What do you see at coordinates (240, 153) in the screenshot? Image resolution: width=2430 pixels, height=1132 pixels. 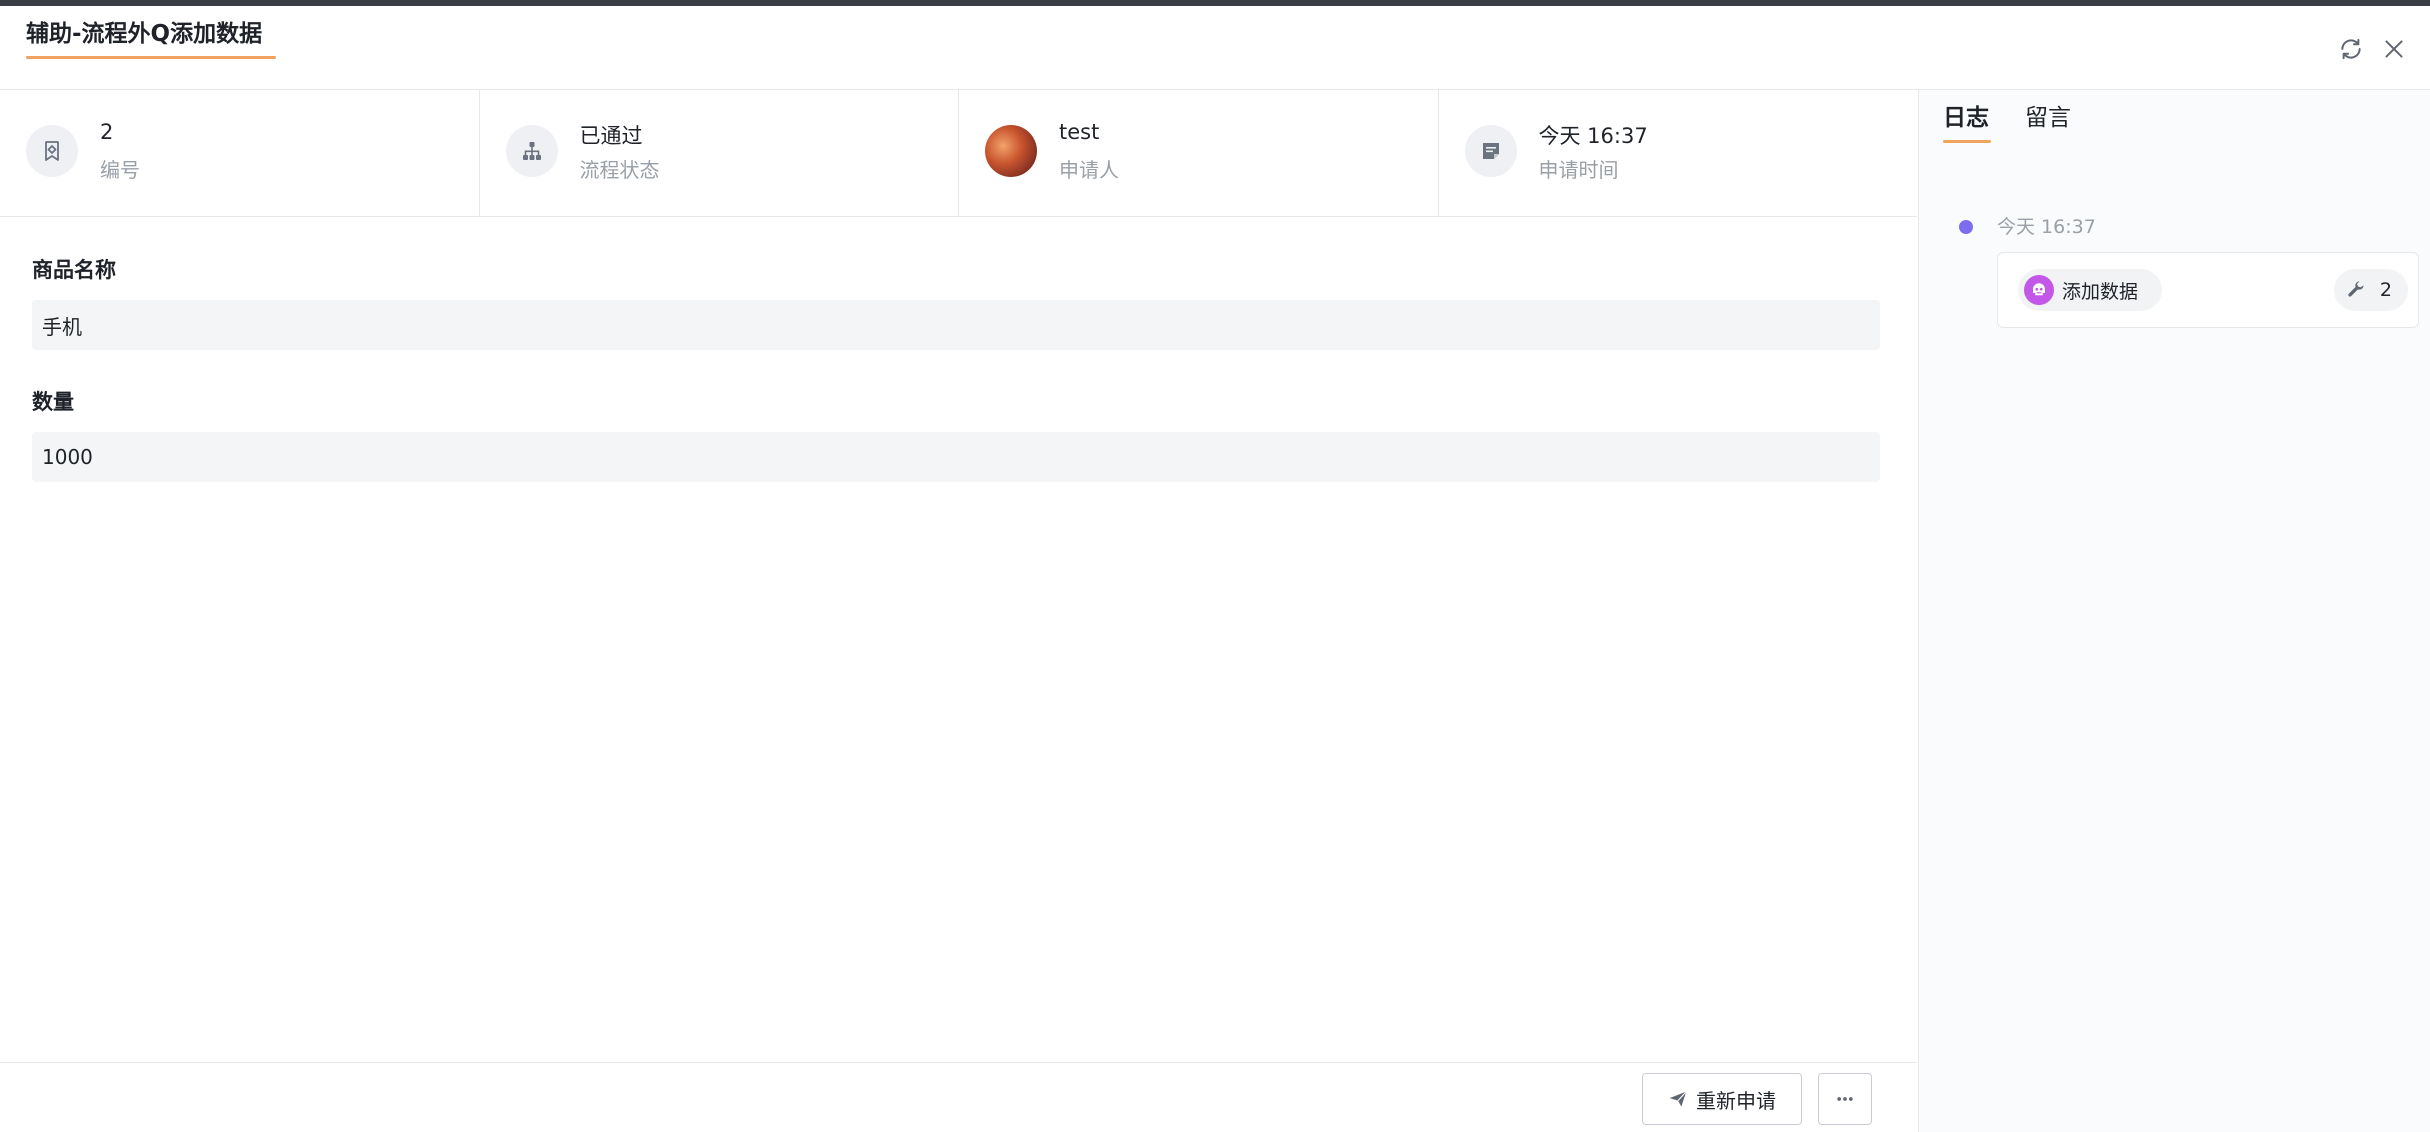 I see `info-cell-number: 2 编号` at bounding box center [240, 153].